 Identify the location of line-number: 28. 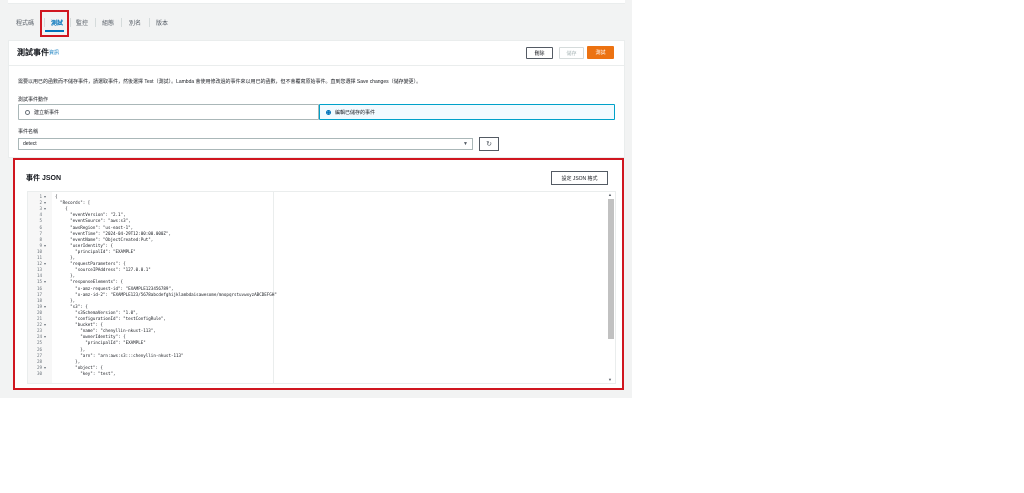
(39, 361).